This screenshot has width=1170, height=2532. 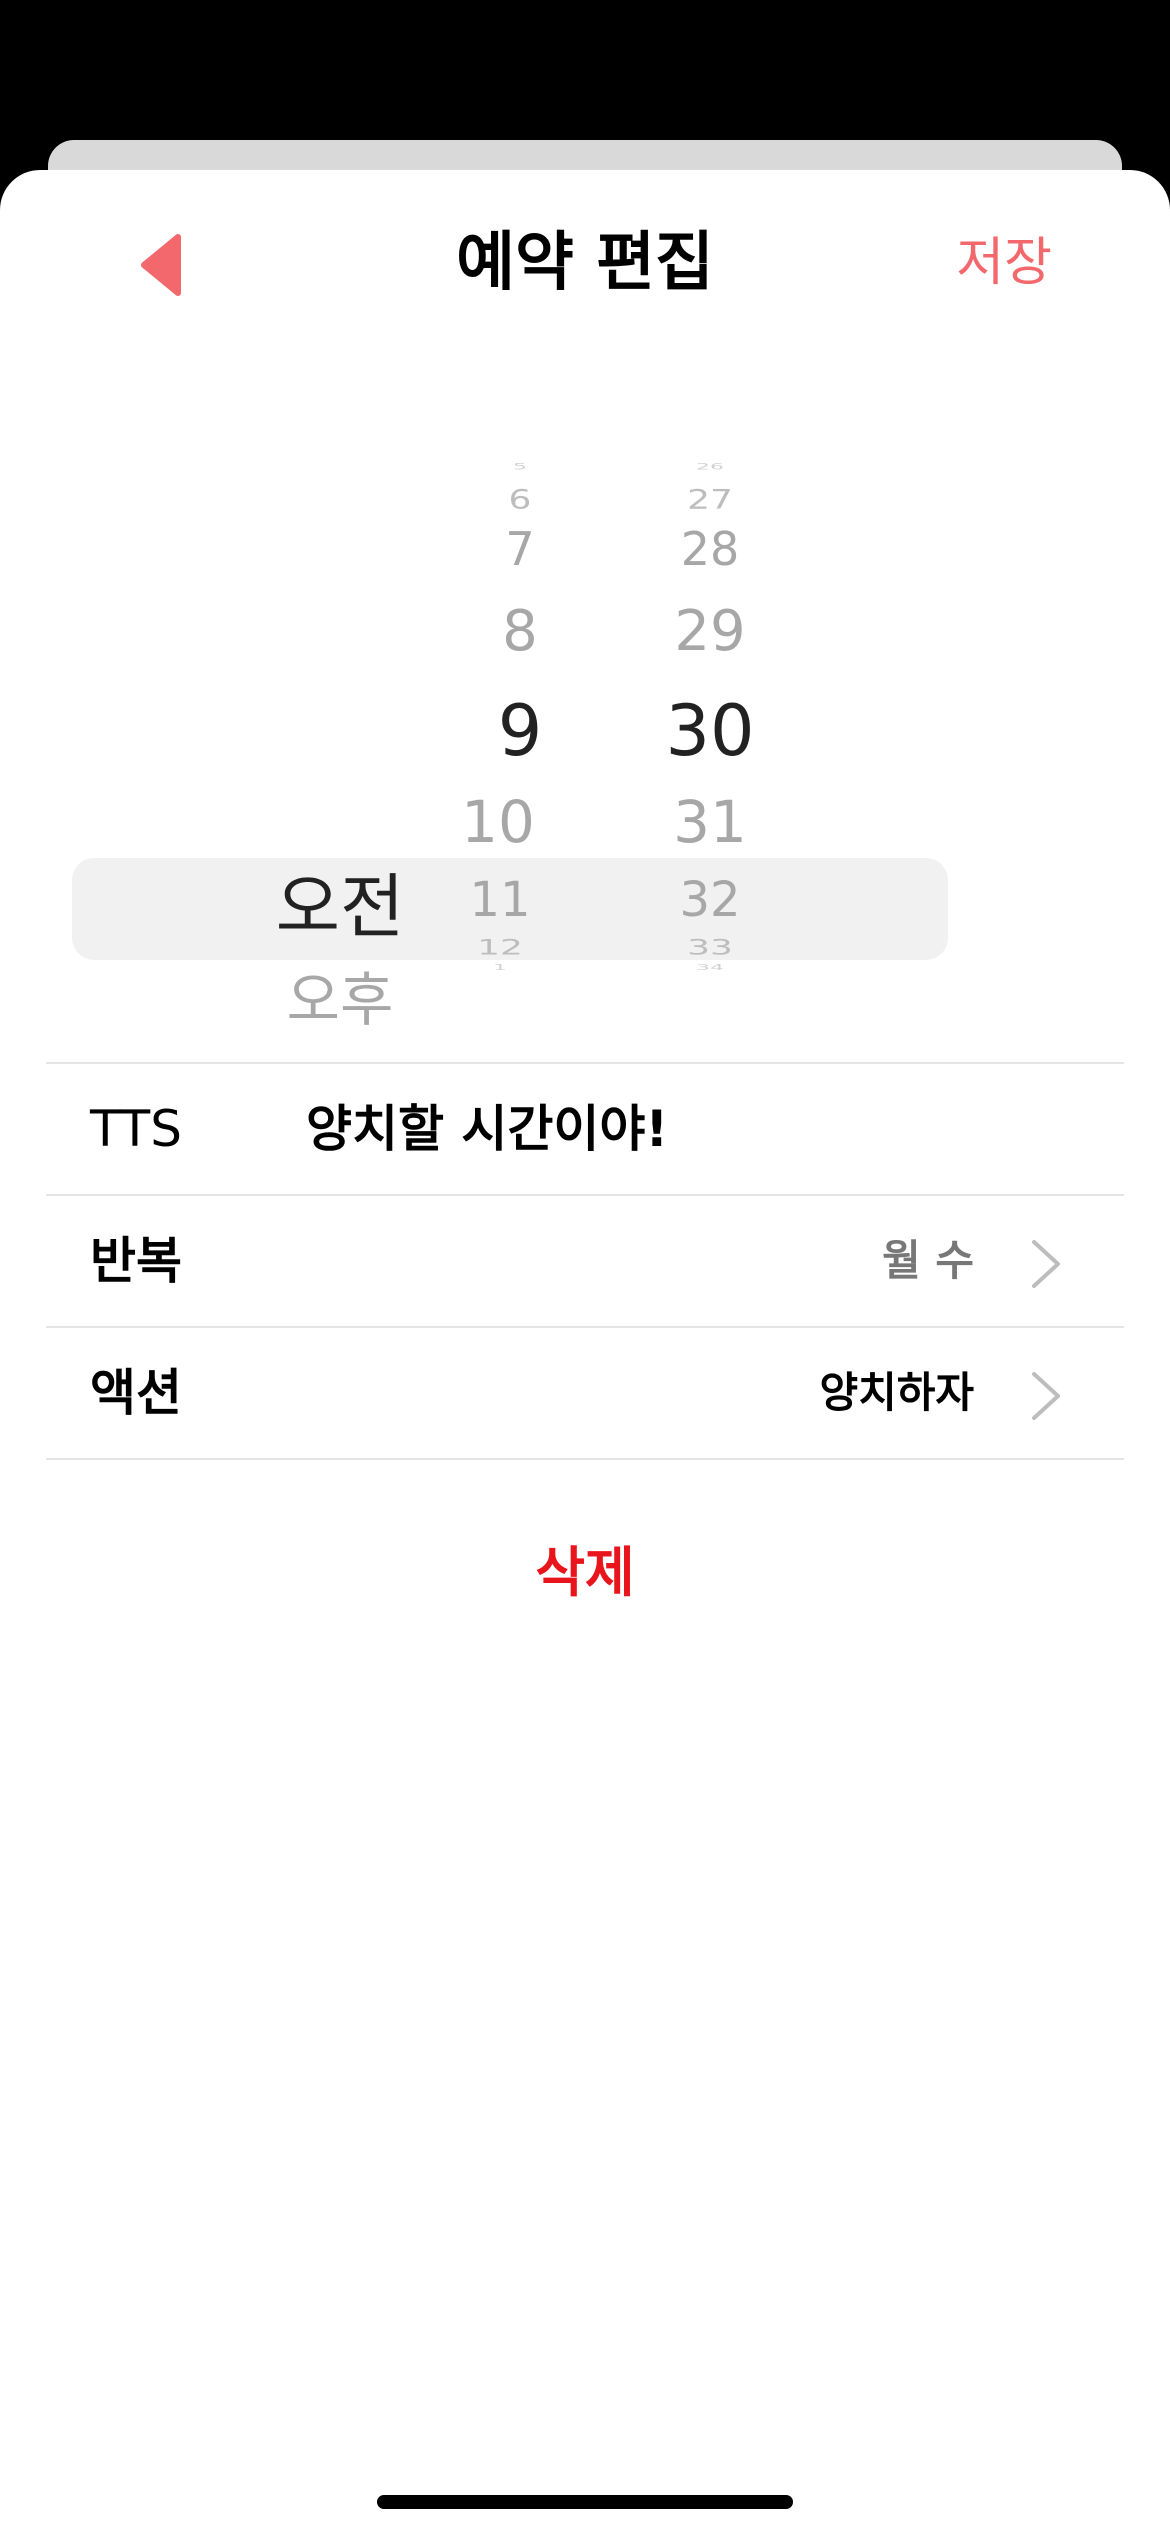 I want to click on minute-option: 29, so click(x=710, y=632).